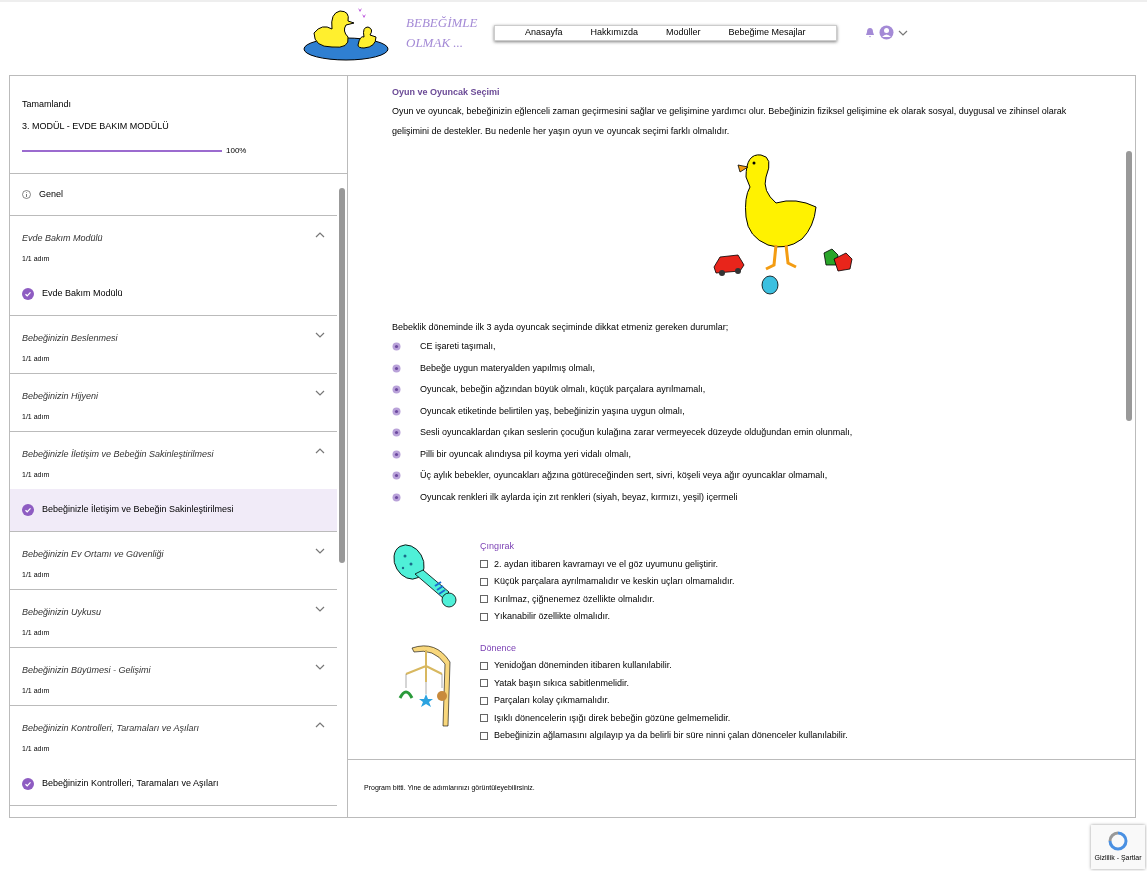 The width and height of the screenshot is (1147, 871). What do you see at coordinates (671, 735) in the screenshot?
I see `toy-tip-text: Bebeğinizin ağlamasını algılayıp ya da belirli bir süre ninni çalan dönenceler kullanılabilir.` at bounding box center [671, 735].